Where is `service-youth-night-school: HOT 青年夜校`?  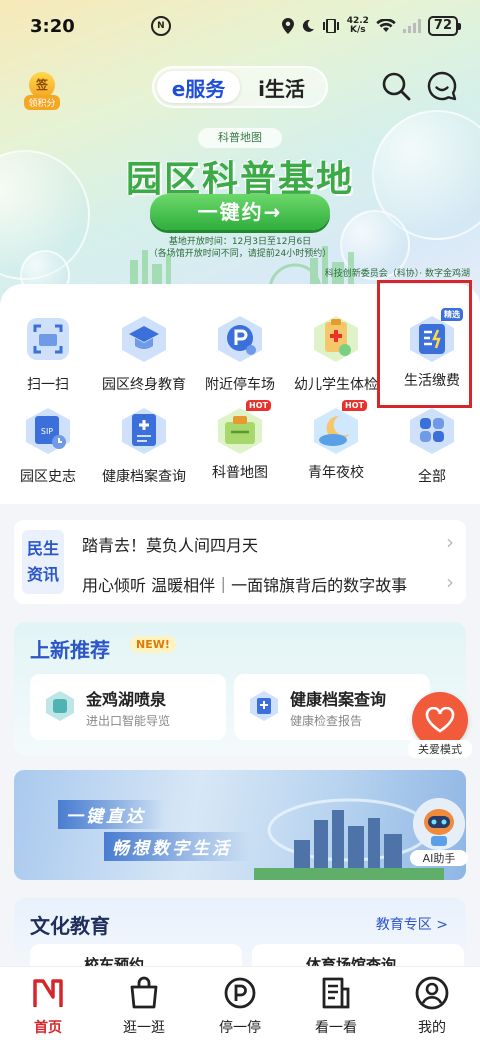
service-youth-night-school: HOT 青年夜校 is located at coordinates (336, 441).